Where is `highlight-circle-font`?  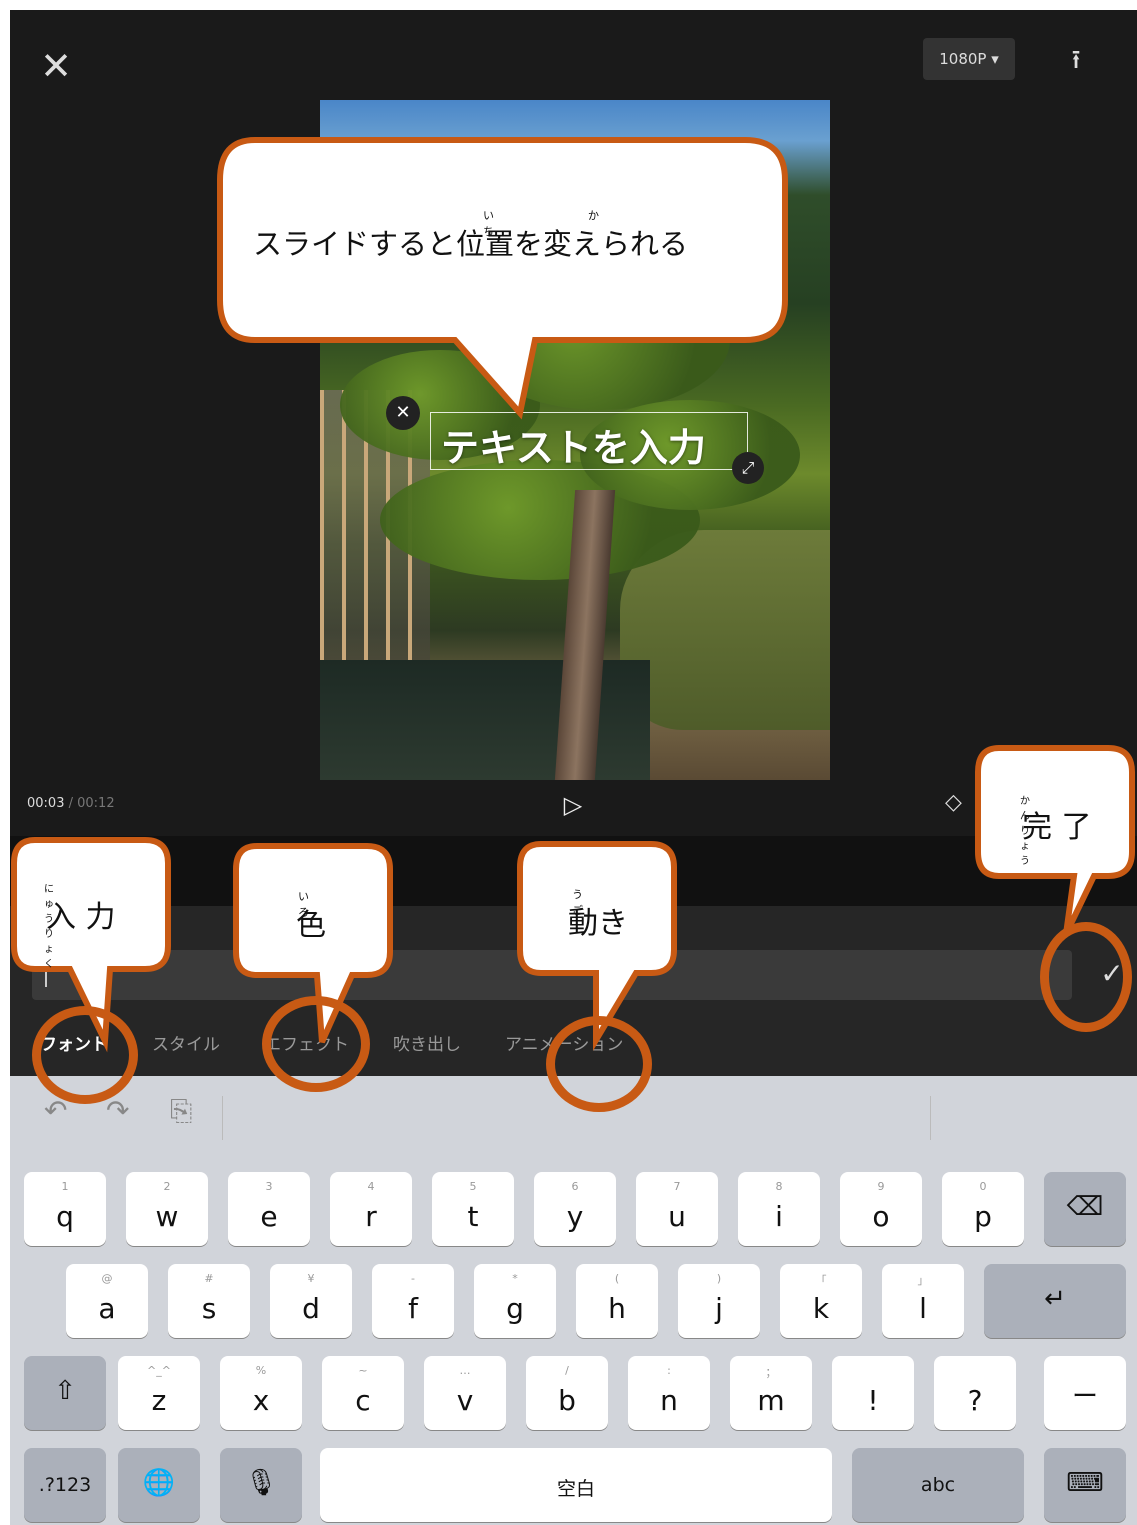 highlight-circle-font is located at coordinates (85, 1055).